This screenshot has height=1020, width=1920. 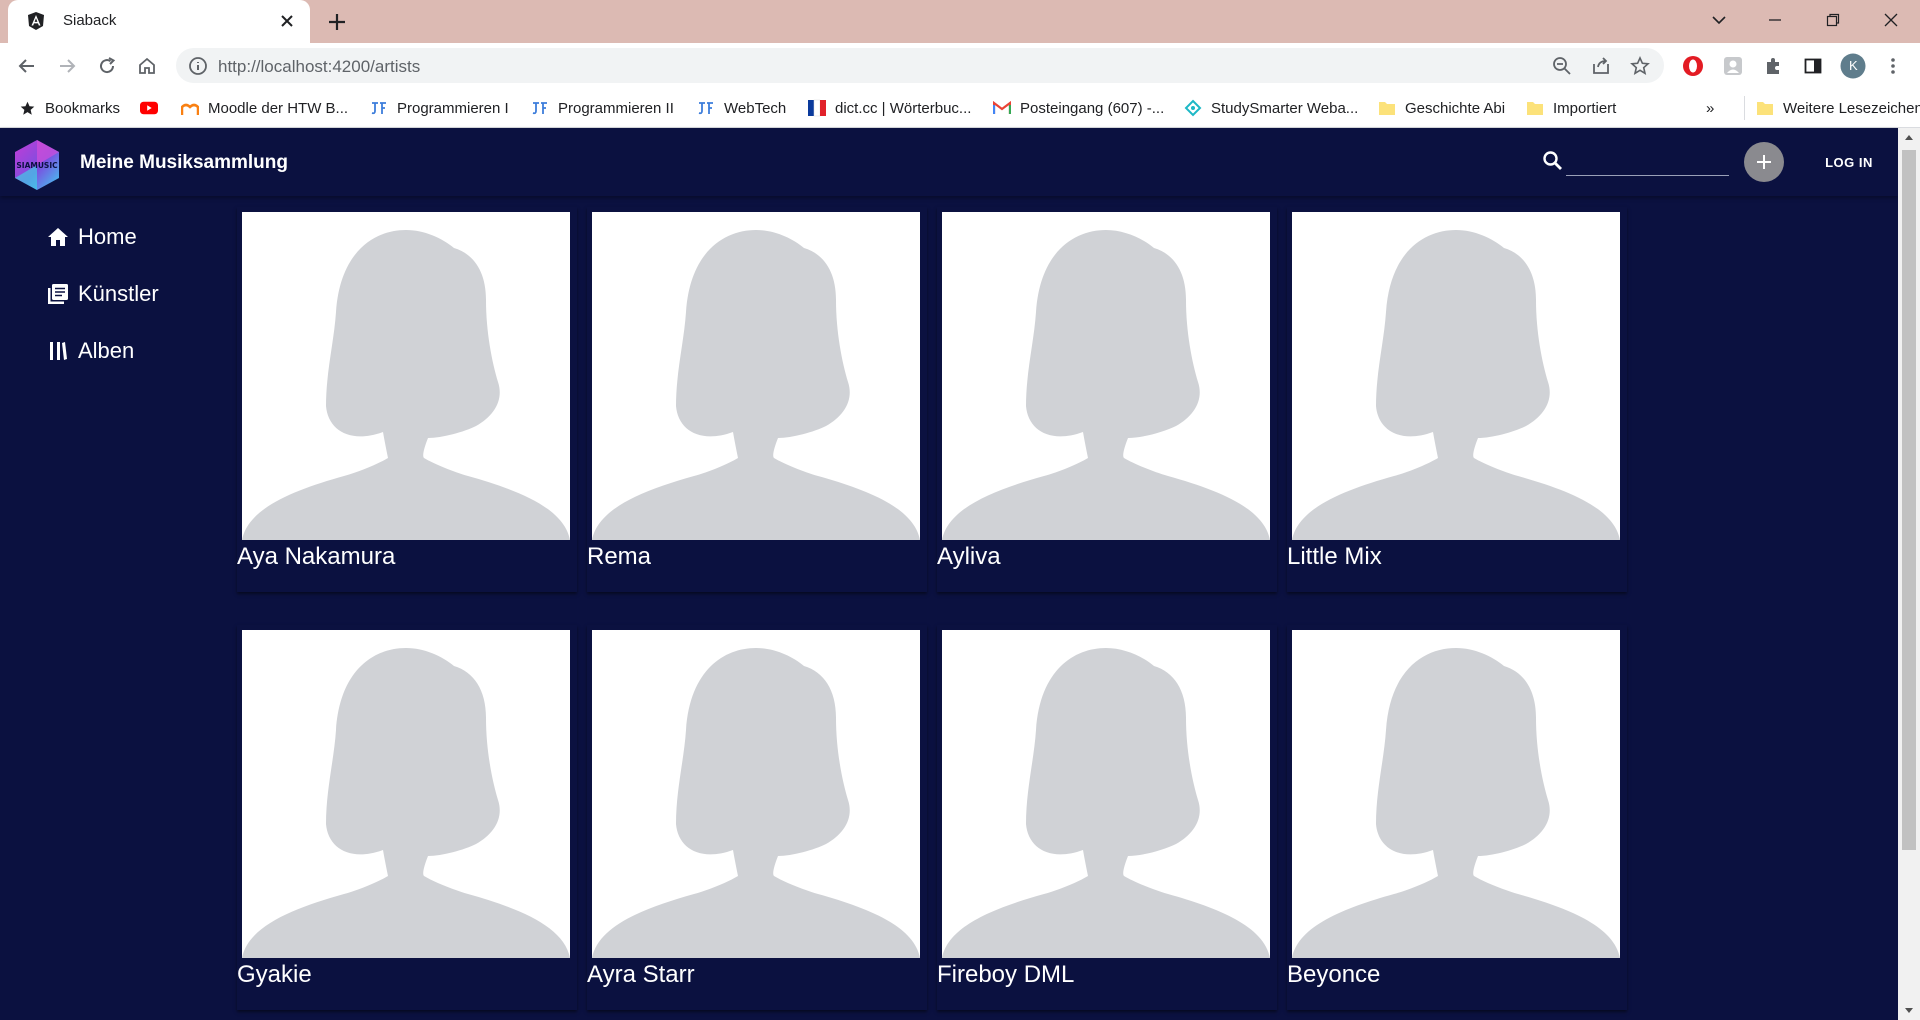 What do you see at coordinates (1909, 1010) in the screenshot?
I see `scroll-down-icon` at bounding box center [1909, 1010].